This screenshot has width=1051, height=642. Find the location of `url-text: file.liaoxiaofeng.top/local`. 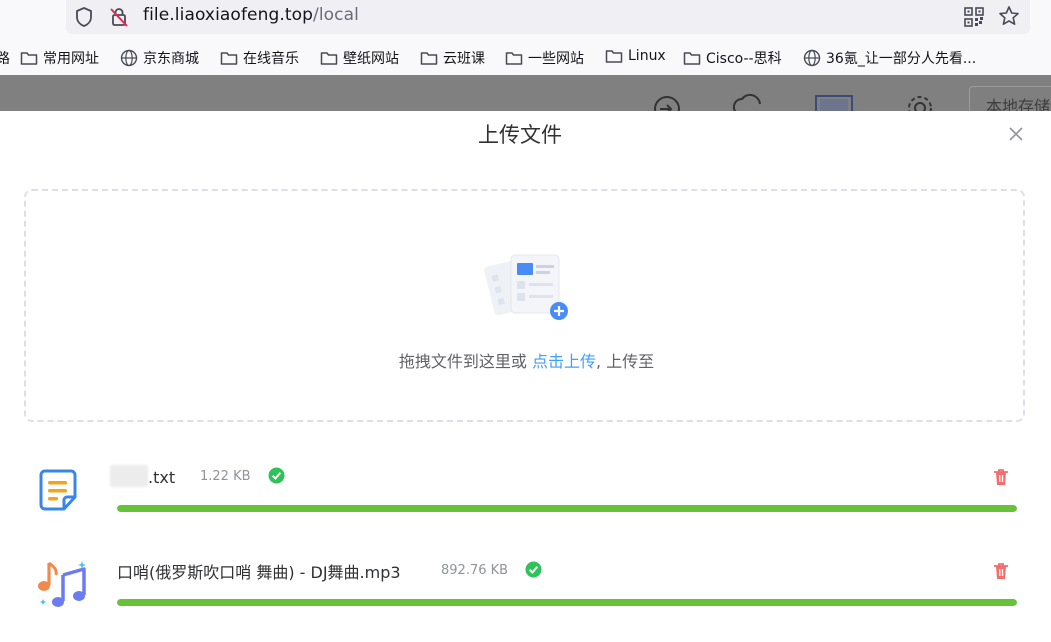

url-text: file.liaoxiaofeng.top/local is located at coordinates (251, 15).